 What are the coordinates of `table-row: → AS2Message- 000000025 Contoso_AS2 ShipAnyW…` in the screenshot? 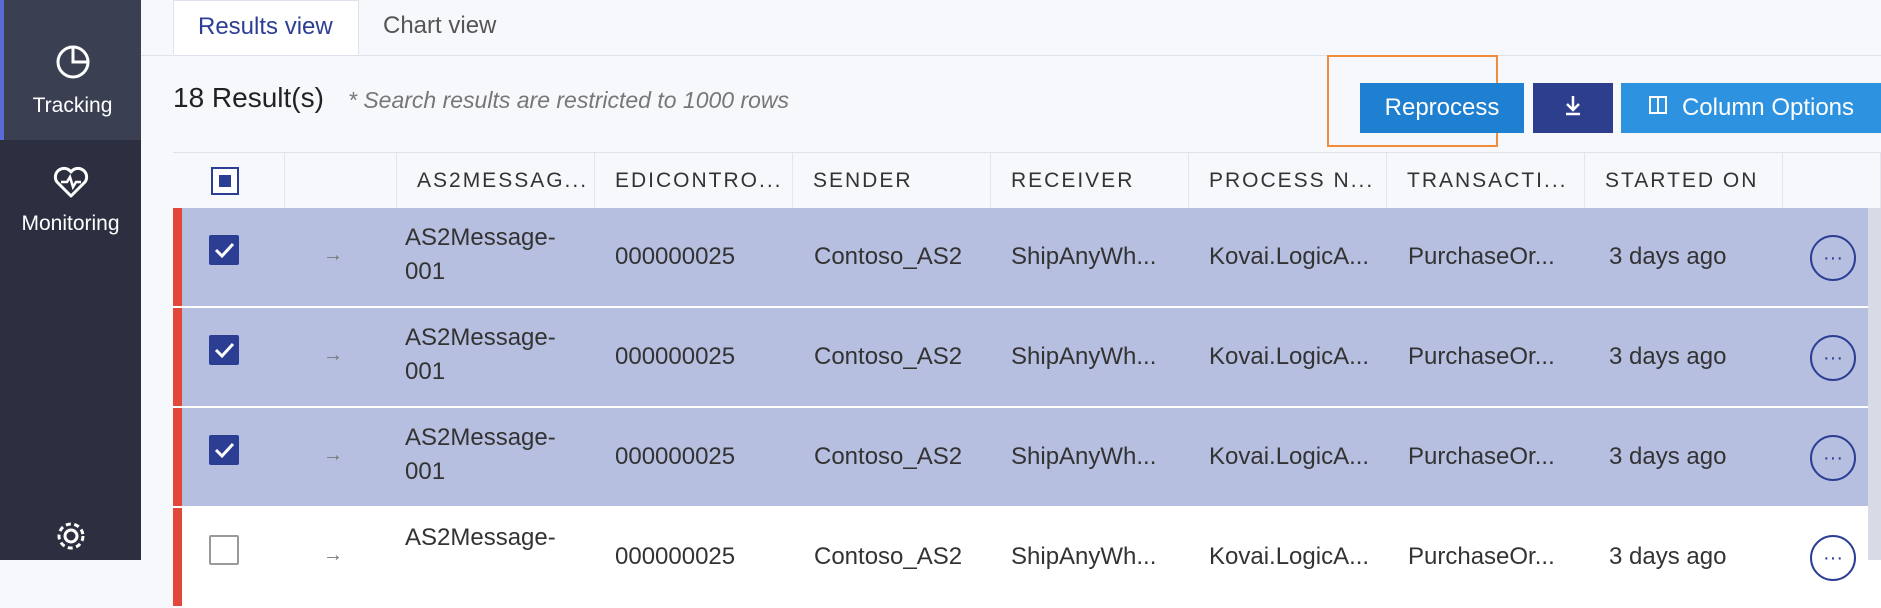 It's located at (1027, 558).